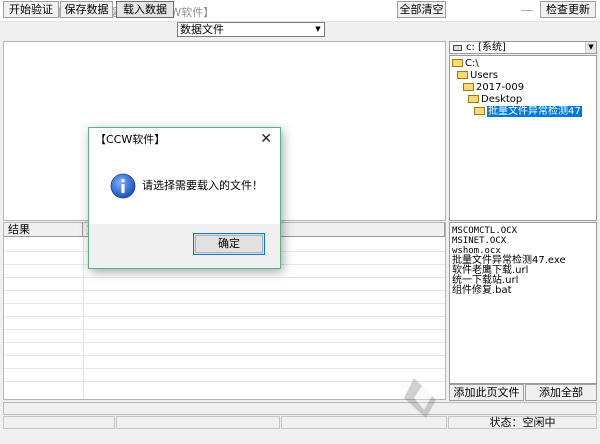  Describe the element at coordinates (495, 100) in the screenshot. I see `dir-item-desktop: Desktop` at that location.